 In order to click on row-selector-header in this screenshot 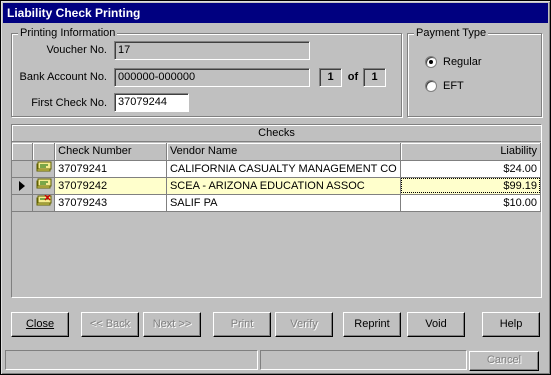, I will do `click(23, 152)`.